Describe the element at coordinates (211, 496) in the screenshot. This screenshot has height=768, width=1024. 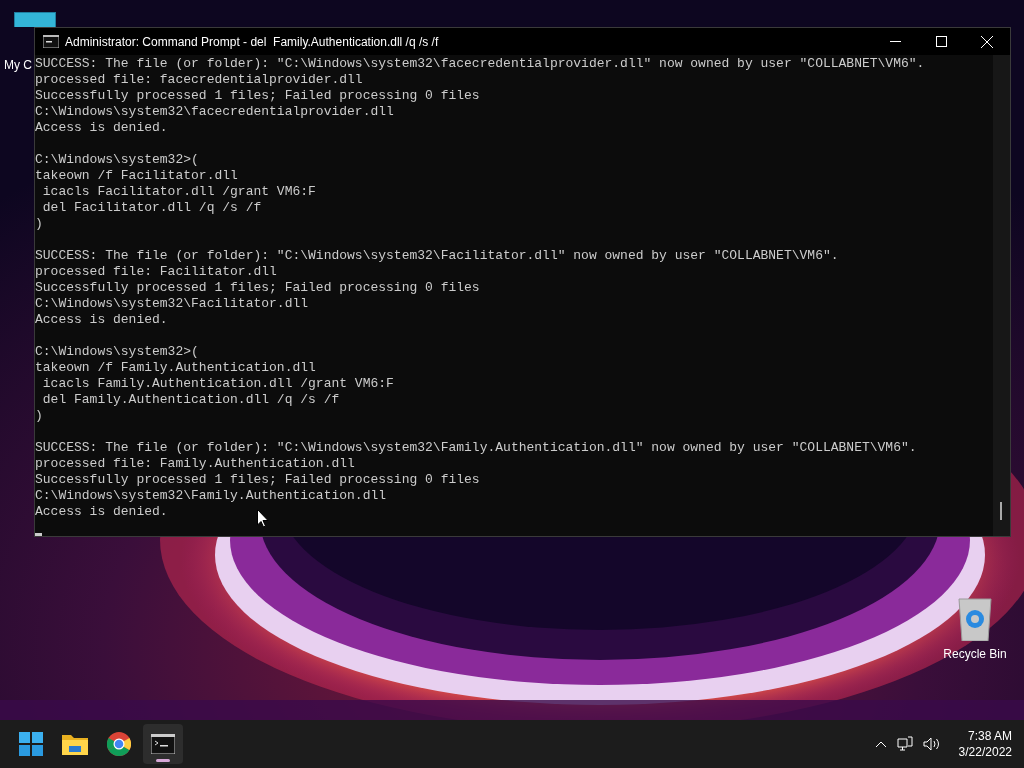
I see `console-line: C:\Windows\system32\Family.Authentication.dll` at that location.